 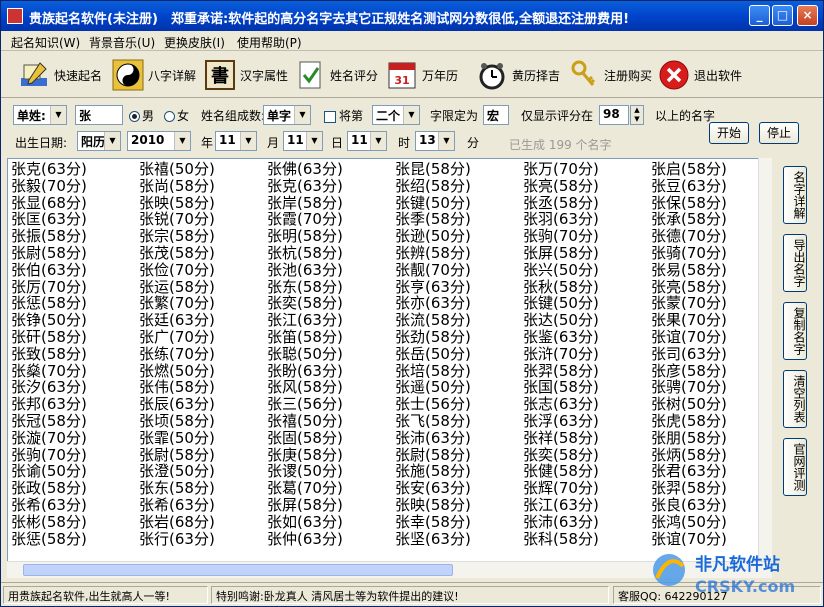 I want to click on list-item: 张骋(70分), so click(x=711, y=387).